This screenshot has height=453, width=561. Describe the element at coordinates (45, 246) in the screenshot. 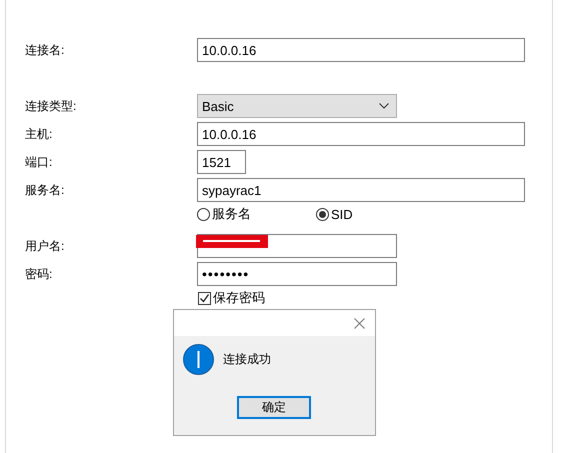

I see `field-label: 用户名:` at that location.